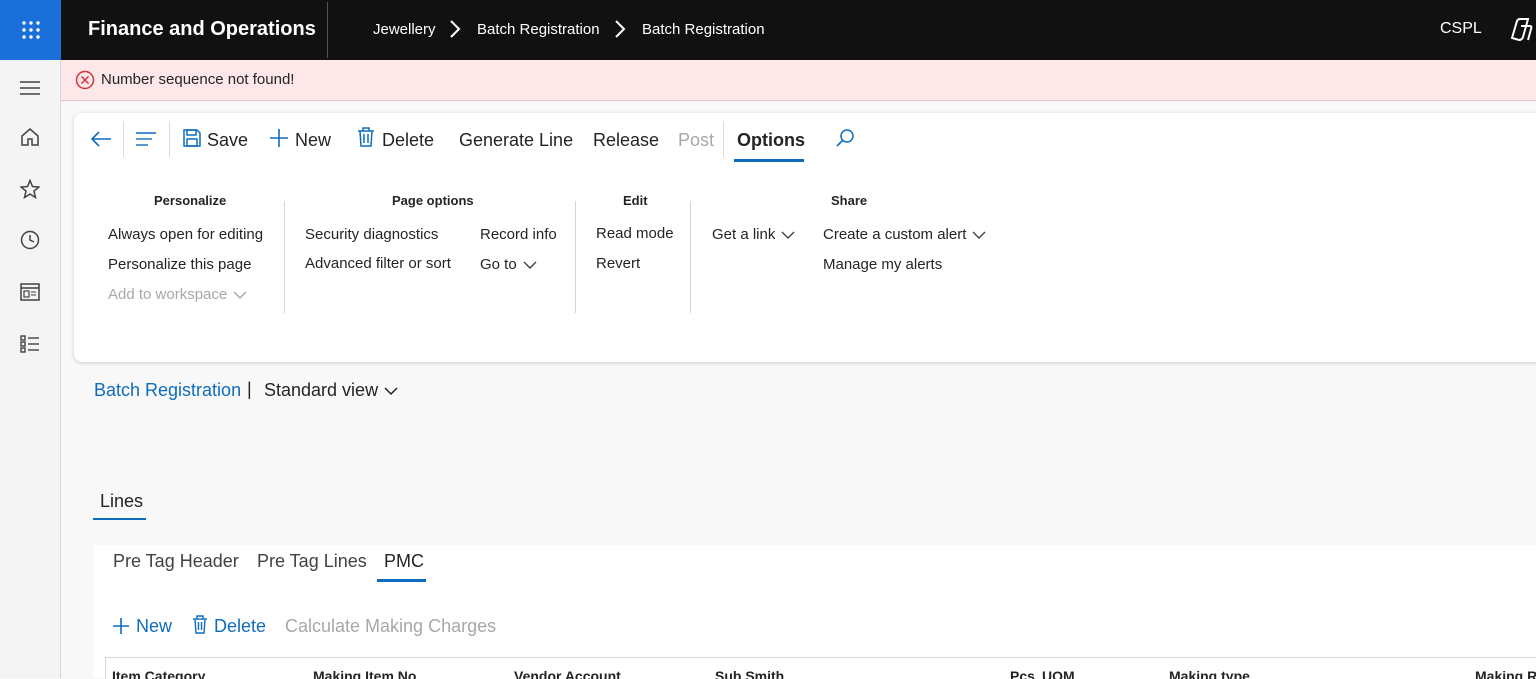 Image resolution: width=1536 pixels, height=679 pixels. I want to click on breadcrumb-jewellery: Jewellery, so click(404, 29).